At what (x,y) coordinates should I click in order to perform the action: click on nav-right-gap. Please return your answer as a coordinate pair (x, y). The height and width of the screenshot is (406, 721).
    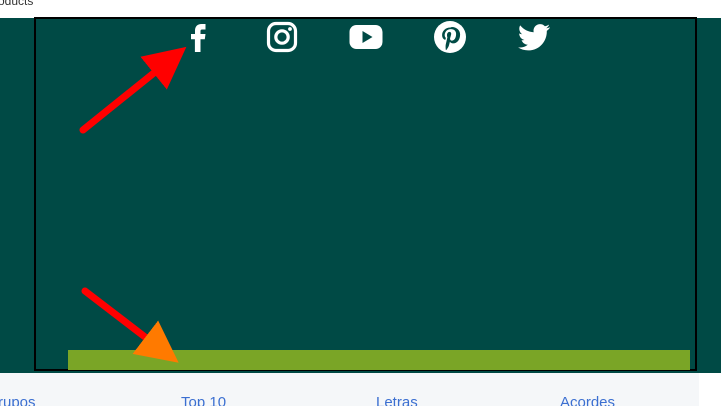
    Looking at the image, I should click on (710, 389).